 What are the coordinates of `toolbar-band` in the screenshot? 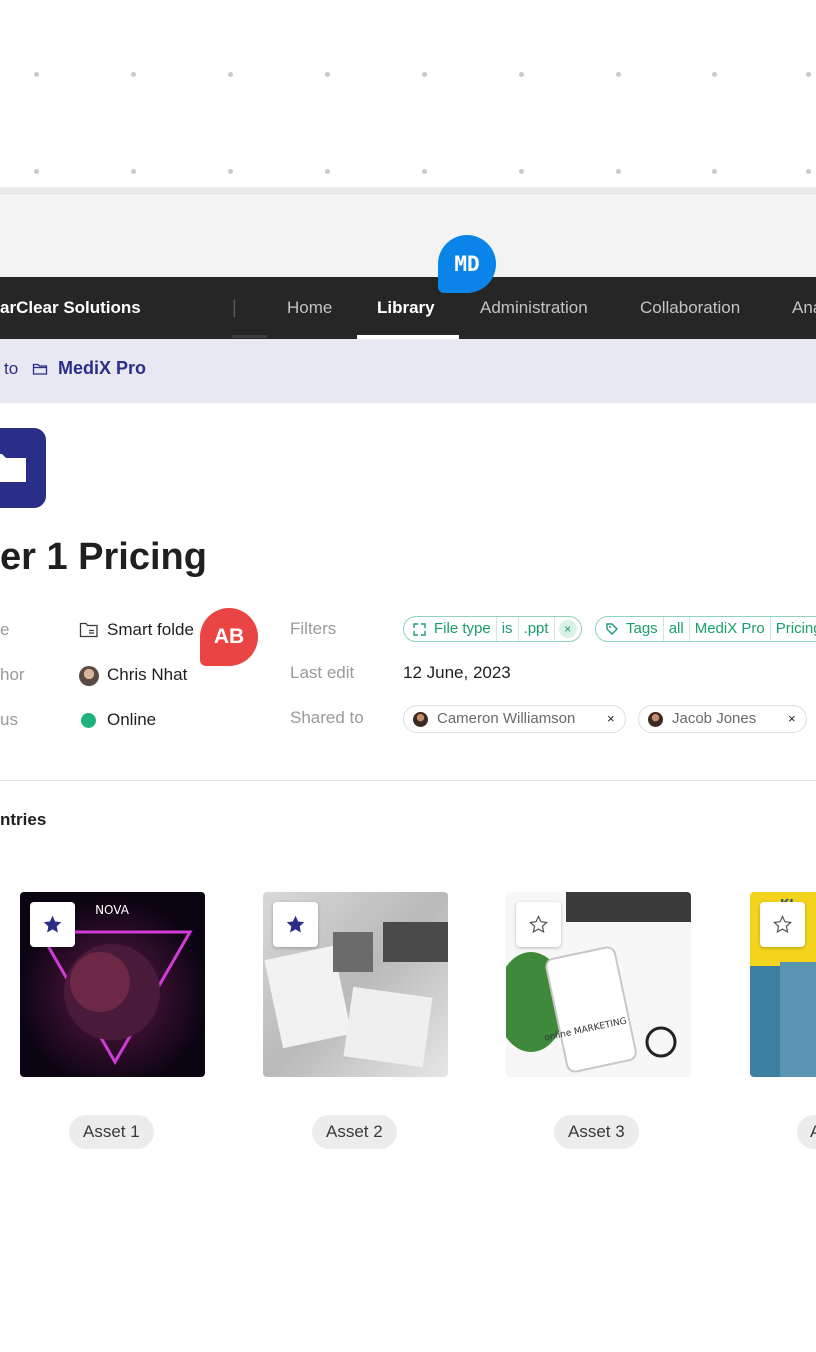 It's located at (408, 235).